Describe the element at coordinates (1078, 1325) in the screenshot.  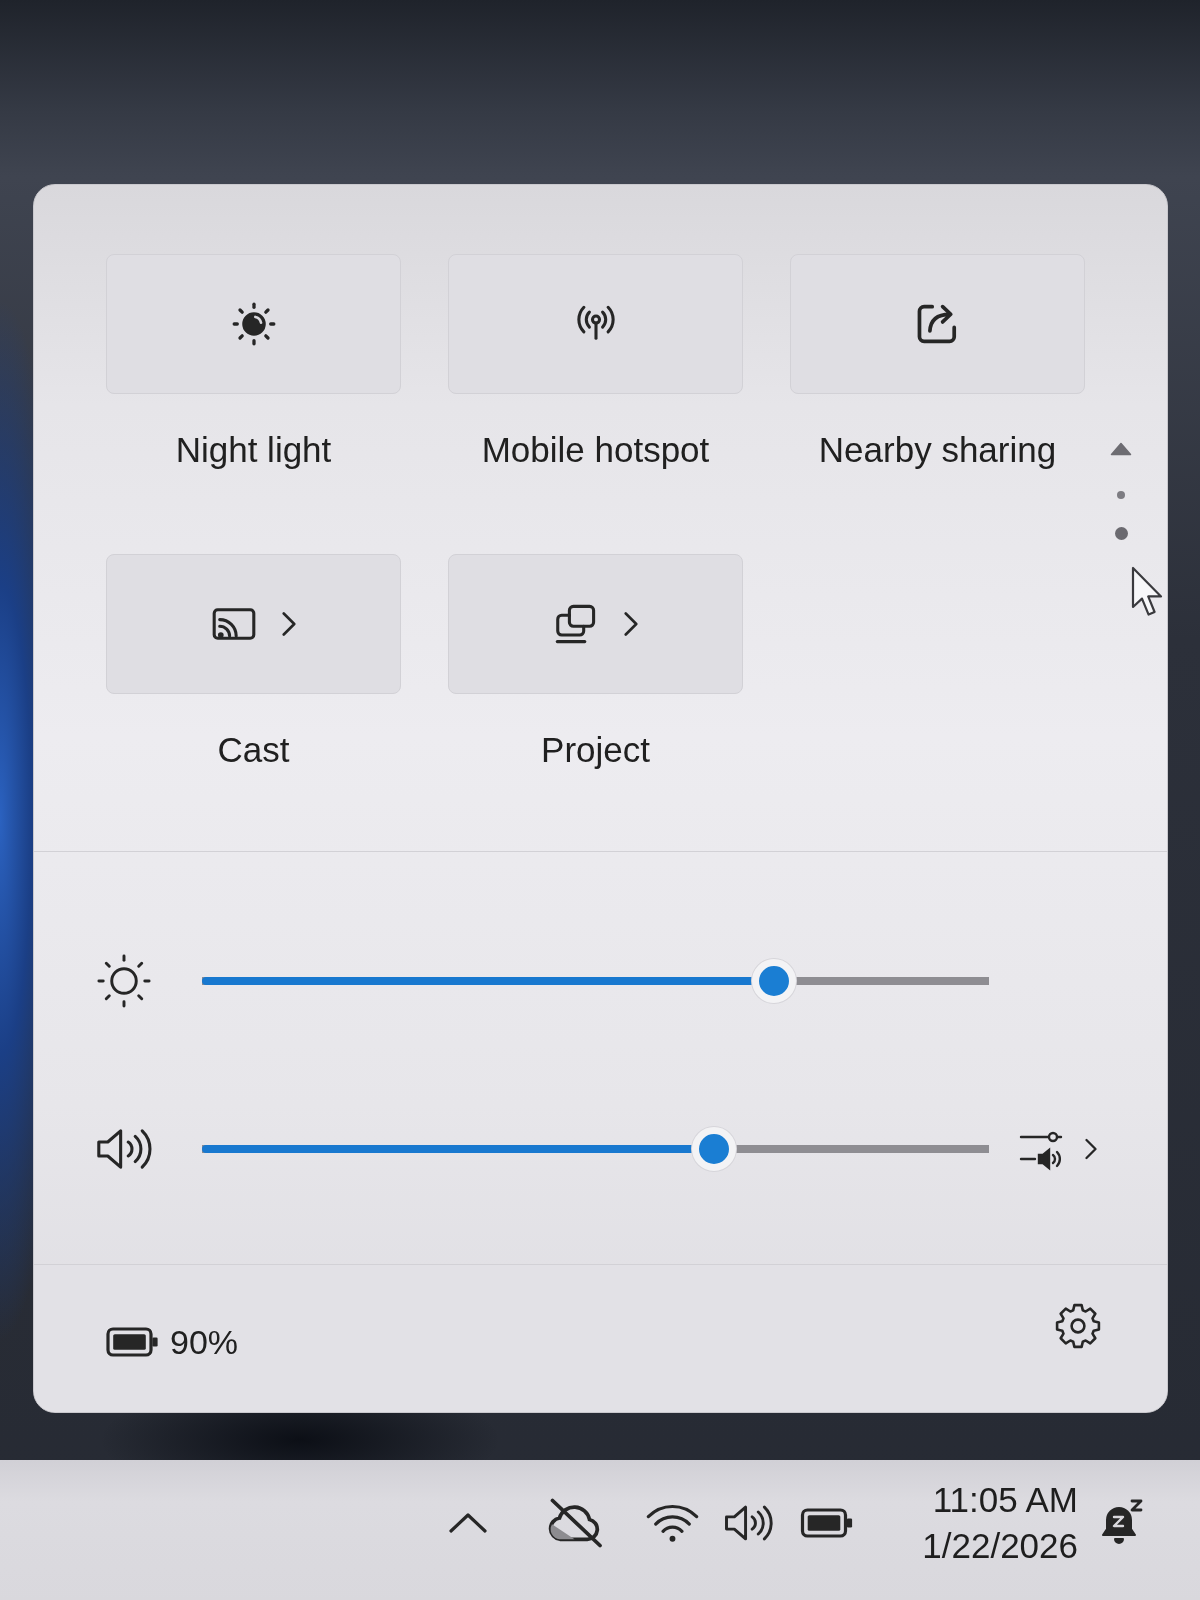
I see `settings-icon` at that location.